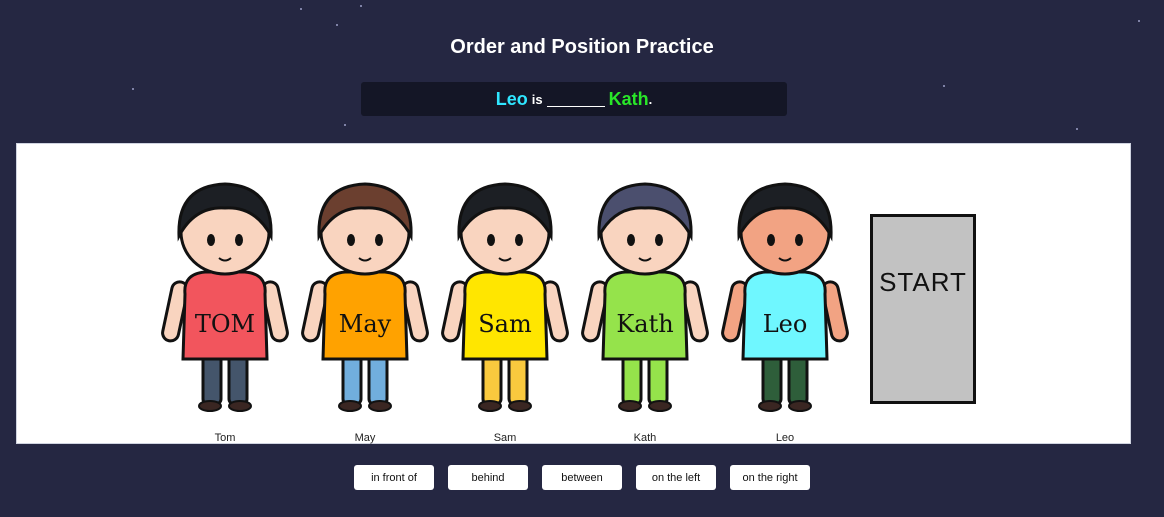 This screenshot has width=1164, height=517. Describe the element at coordinates (394, 477) in the screenshot. I see `choice-in-front-of-button: in front of` at that location.